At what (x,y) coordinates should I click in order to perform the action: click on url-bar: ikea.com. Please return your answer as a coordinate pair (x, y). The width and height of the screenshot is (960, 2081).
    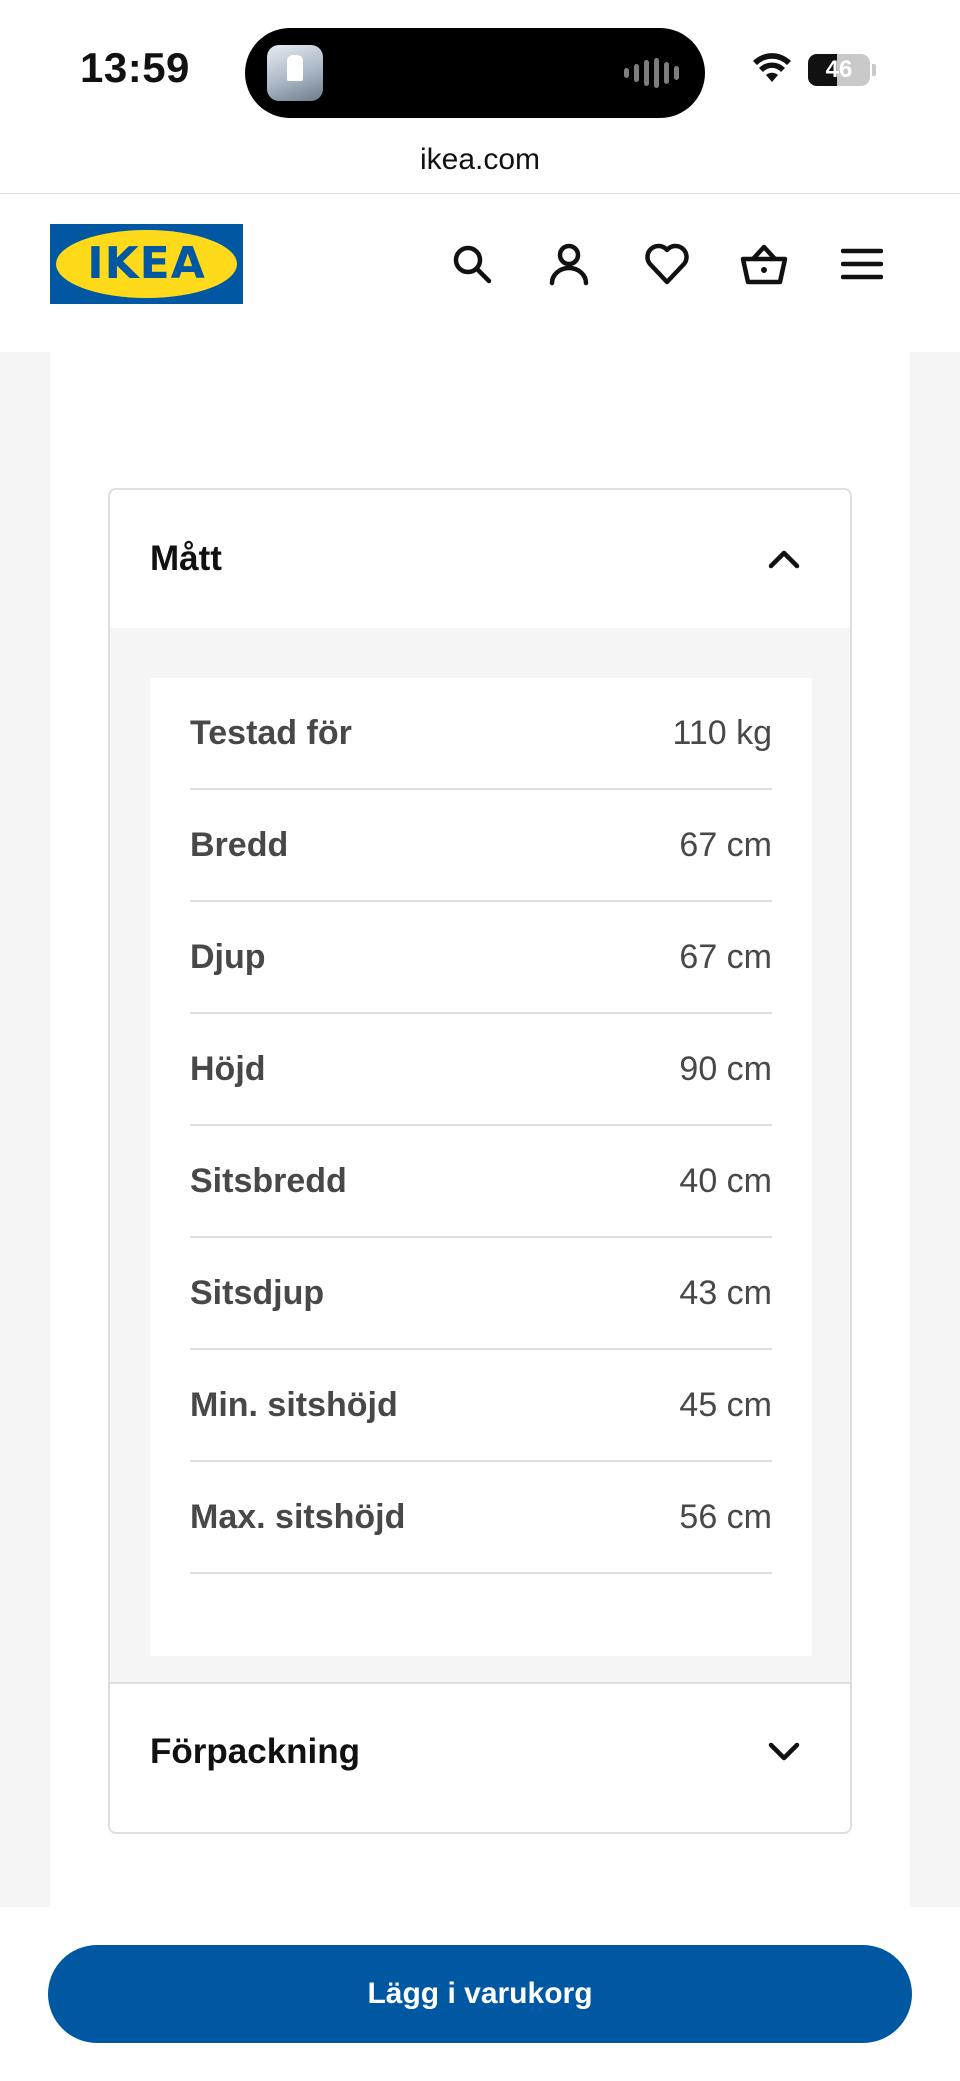
    Looking at the image, I should click on (480, 166).